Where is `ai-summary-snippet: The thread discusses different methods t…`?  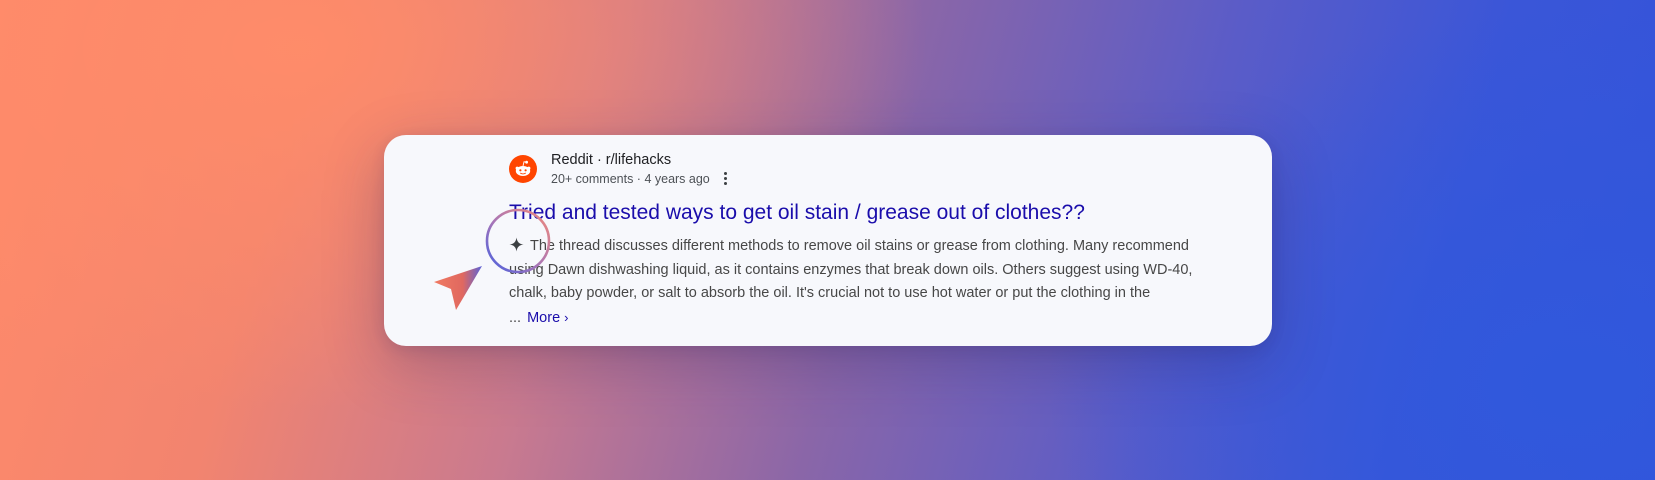 ai-summary-snippet: The thread discusses different methods t… is located at coordinates (859, 282).